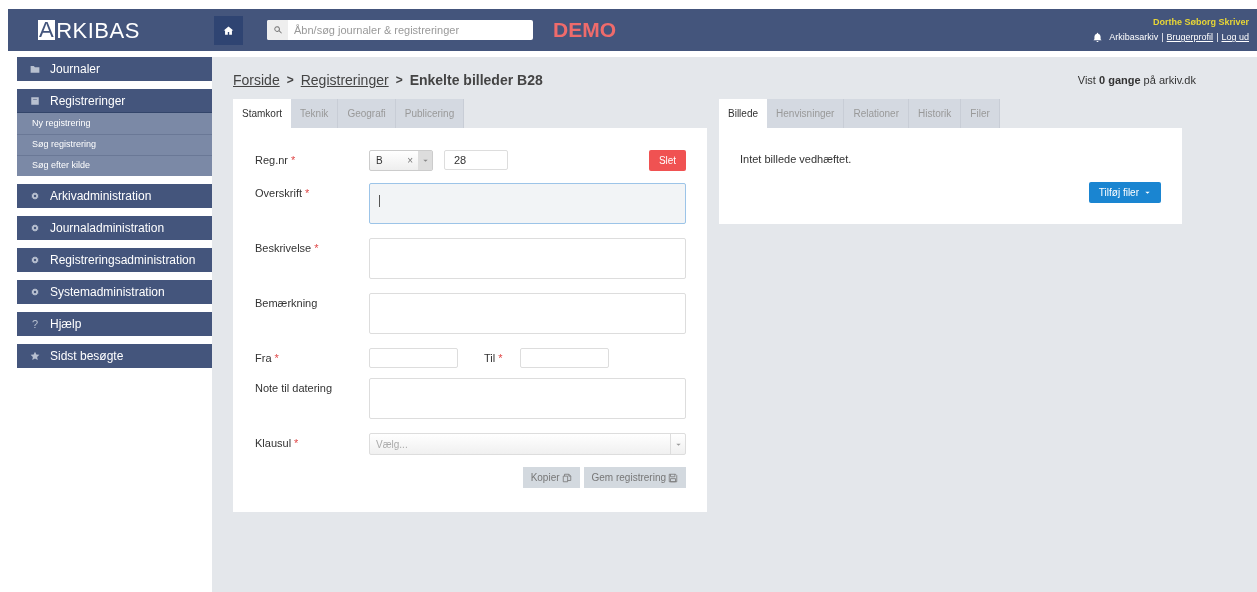 This screenshot has height=592, width=1257. What do you see at coordinates (401, 160) in the screenshot?
I see `series-select: B ×` at bounding box center [401, 160].